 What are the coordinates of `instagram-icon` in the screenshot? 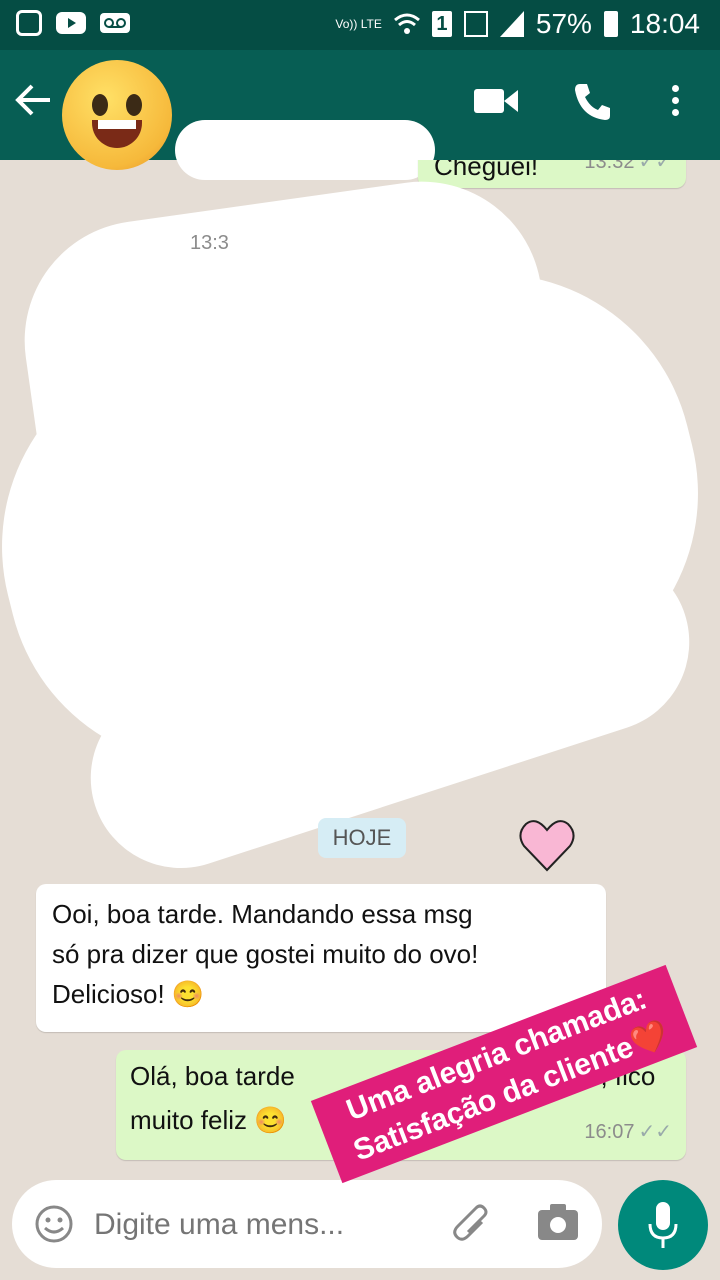 It's located at (29, 23).